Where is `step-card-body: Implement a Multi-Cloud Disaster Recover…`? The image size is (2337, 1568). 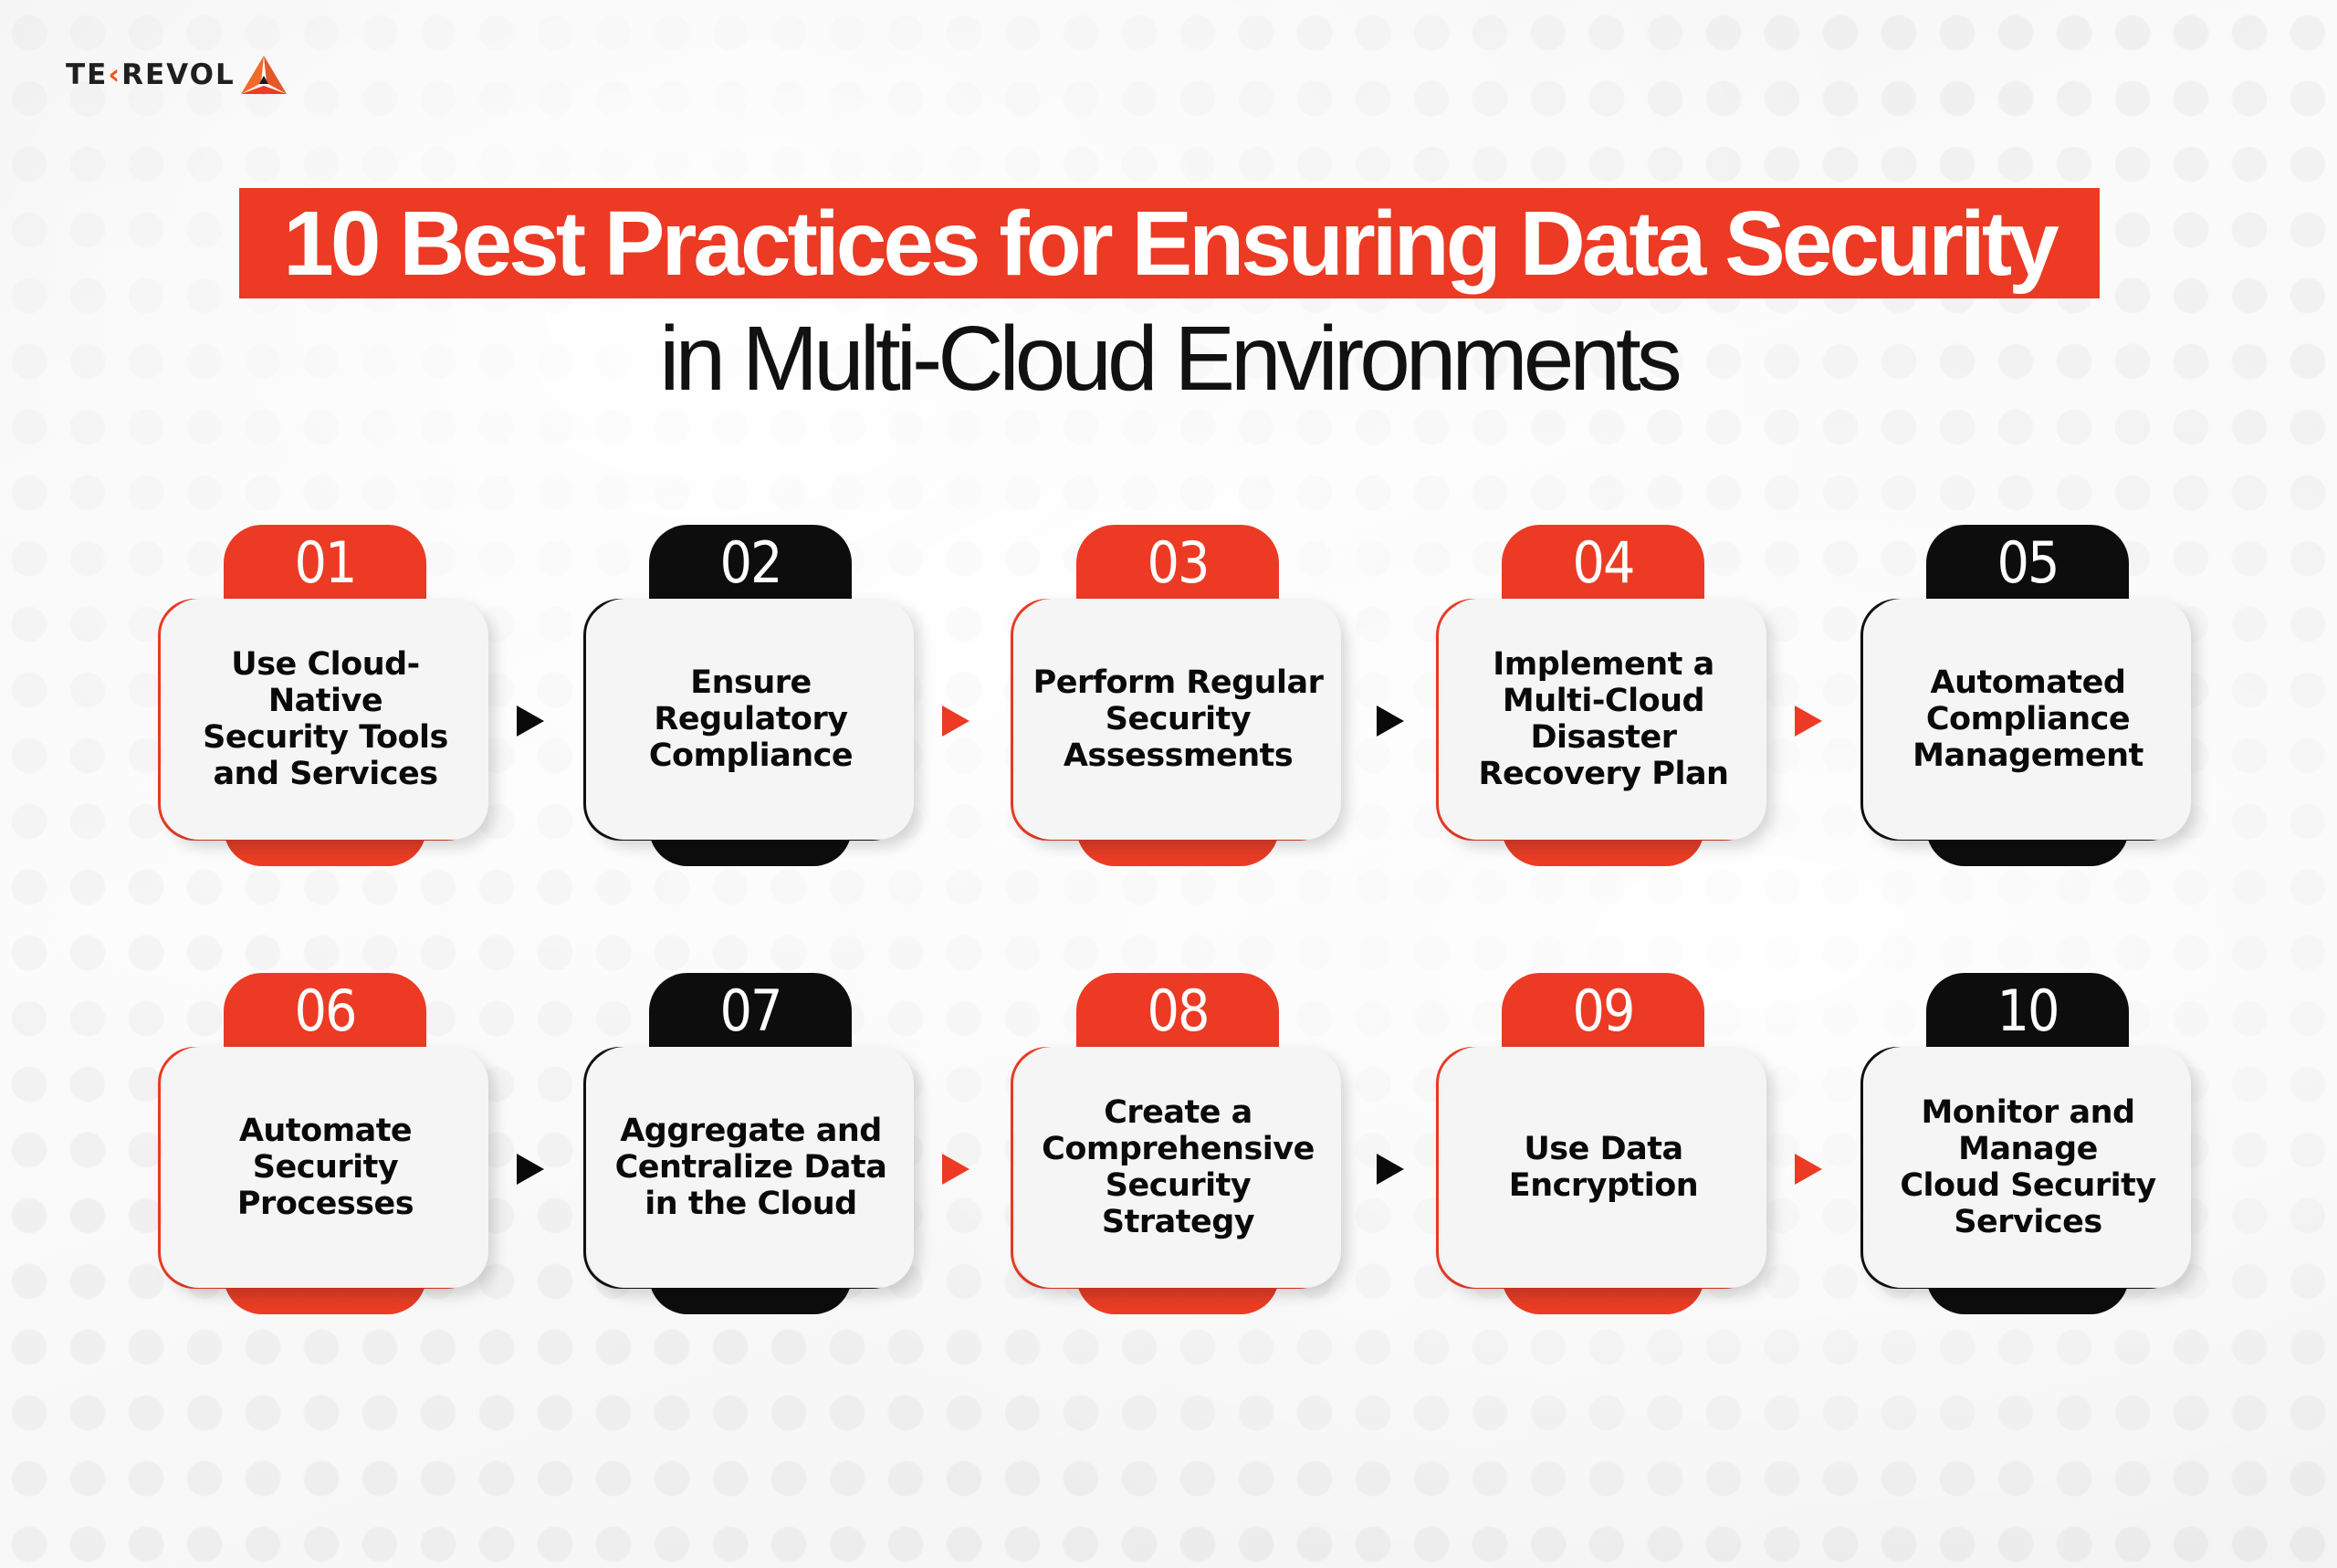 step-card-body: Implement a Multi-Cloud Disaster Recover… is located at coordinates (1603, 719).